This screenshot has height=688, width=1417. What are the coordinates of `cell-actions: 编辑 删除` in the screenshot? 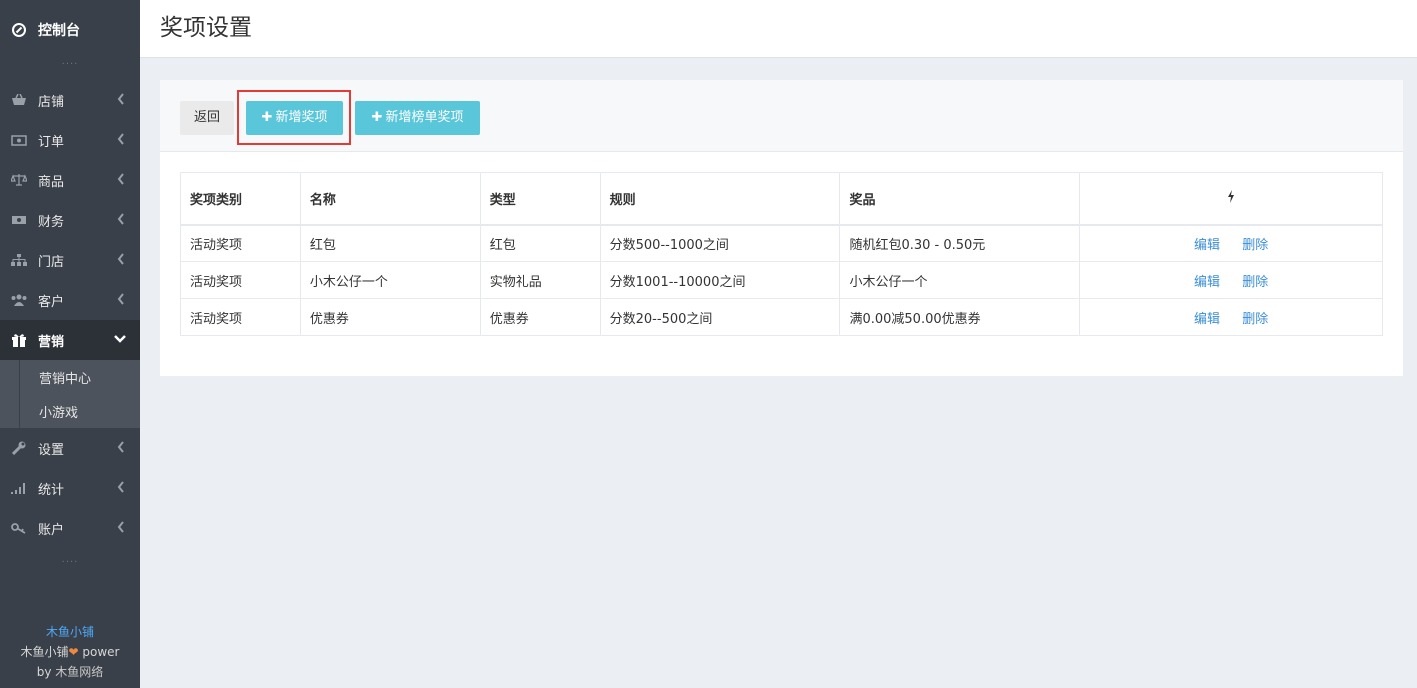 It's located at (1231, 243).